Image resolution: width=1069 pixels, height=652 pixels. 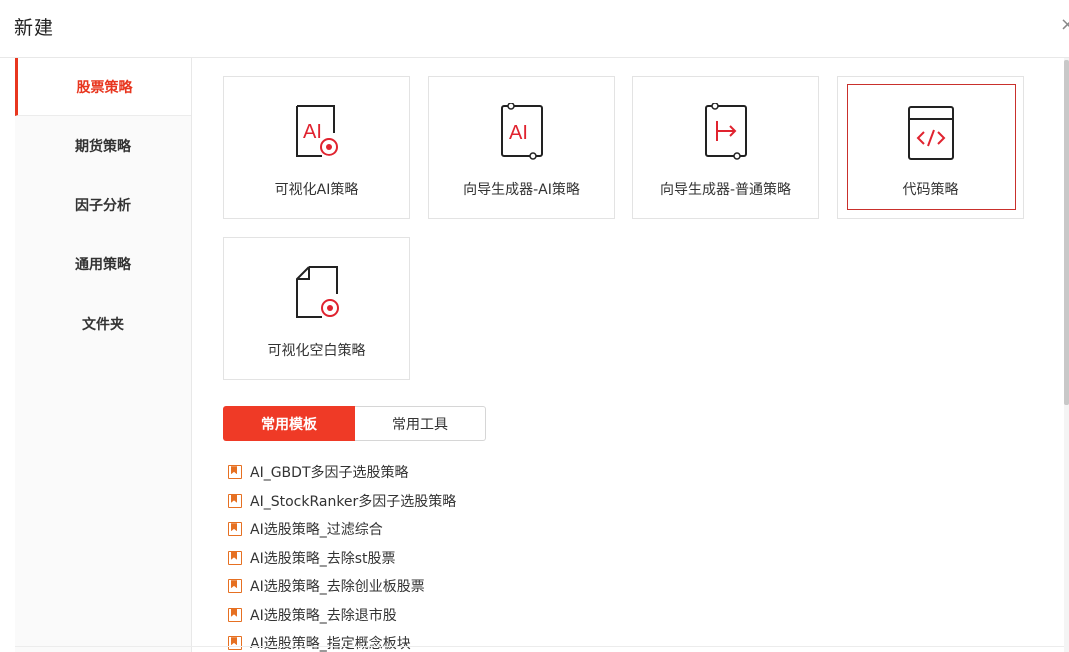 I want to click on list-item: AI选股策略_去除退市股, so click(x=428, y=615).